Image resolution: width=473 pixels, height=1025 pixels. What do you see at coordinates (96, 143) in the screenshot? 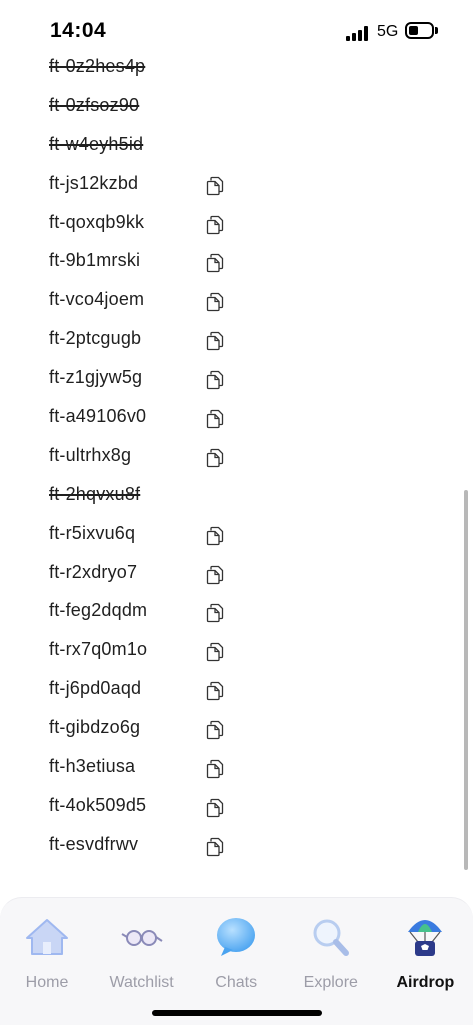
I see `invite-code-text: ft-w4eyh5id` at bounding box center [96, 143].